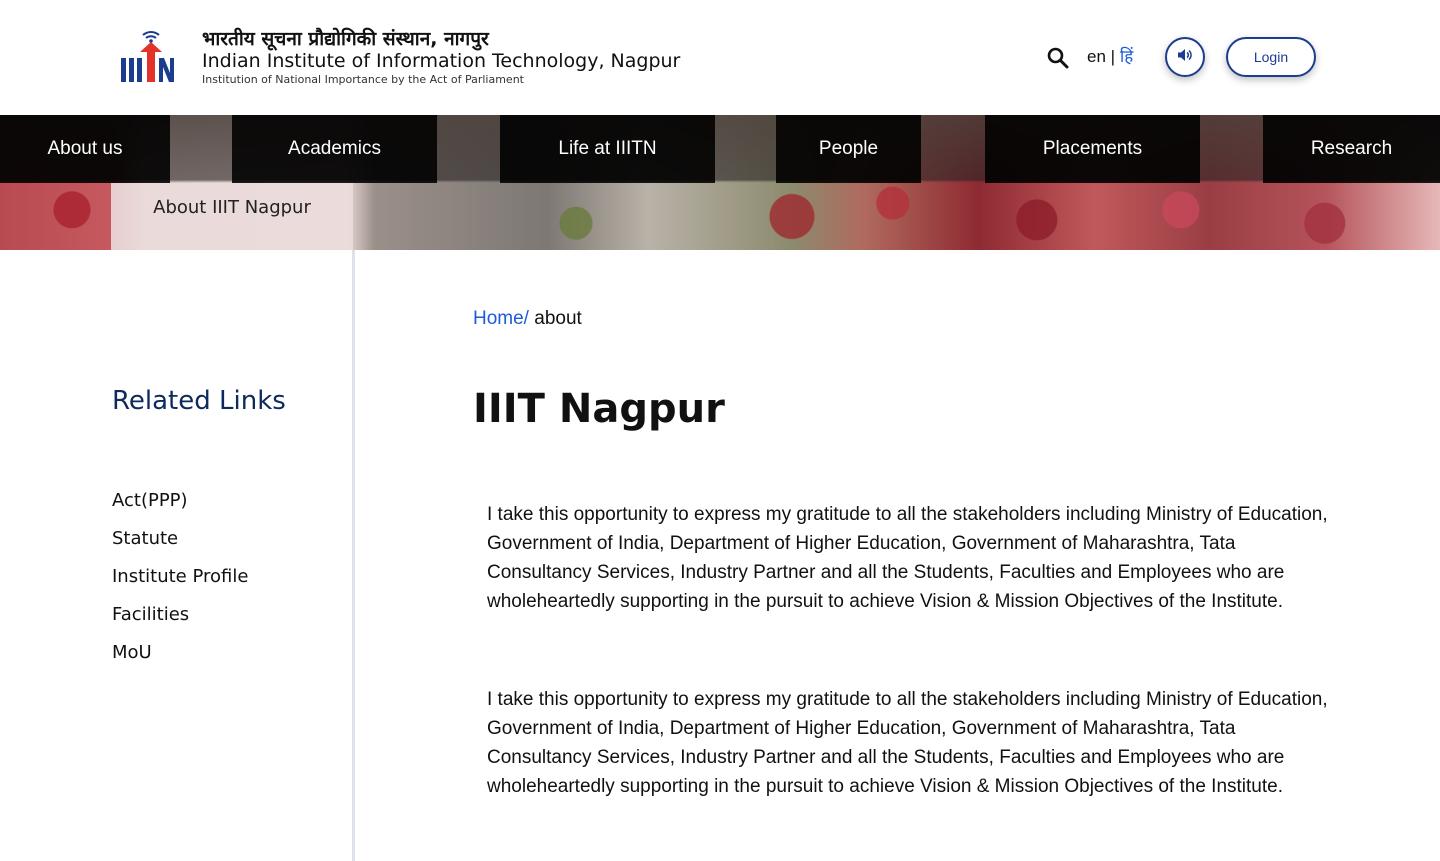 The image size is (1440, 861). Describe the element at coordinates (599, 409) in the screenshot. I see `page-title: IIIT Nagpur` at that location.